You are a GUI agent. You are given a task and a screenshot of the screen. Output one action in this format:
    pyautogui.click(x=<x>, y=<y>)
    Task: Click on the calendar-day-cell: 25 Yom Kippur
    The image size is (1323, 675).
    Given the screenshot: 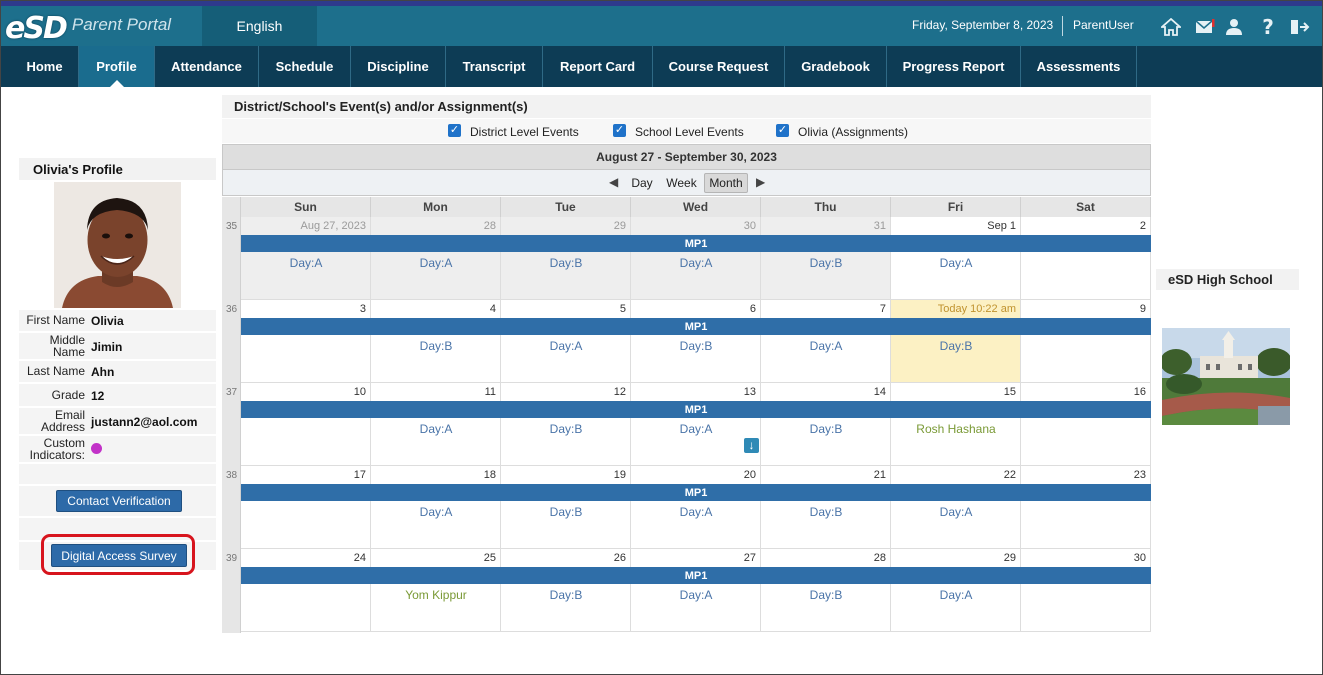 What is the action you would take?
    pyautogui.click(x=436, y=590)
    